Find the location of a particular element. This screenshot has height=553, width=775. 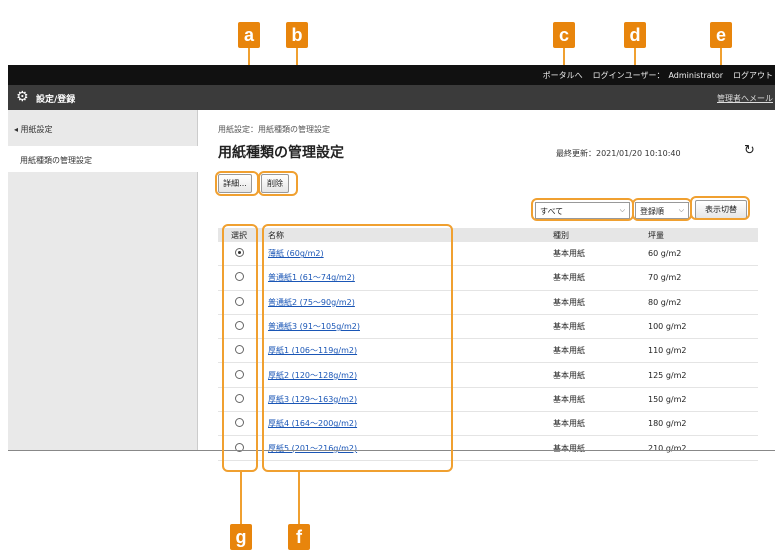

paper-weight: 150 g/m2 is located at coordinates (667, 399).